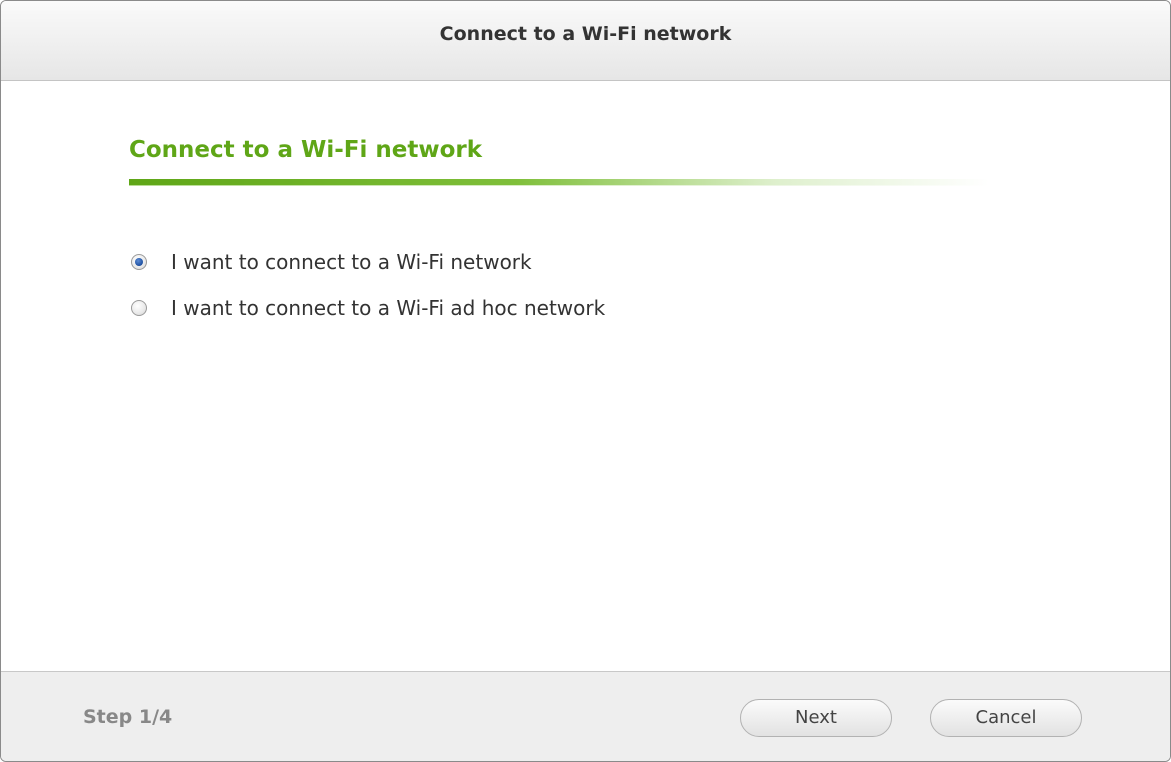  I want to click on step-indicator: Step 1/4, so click(128, 717).